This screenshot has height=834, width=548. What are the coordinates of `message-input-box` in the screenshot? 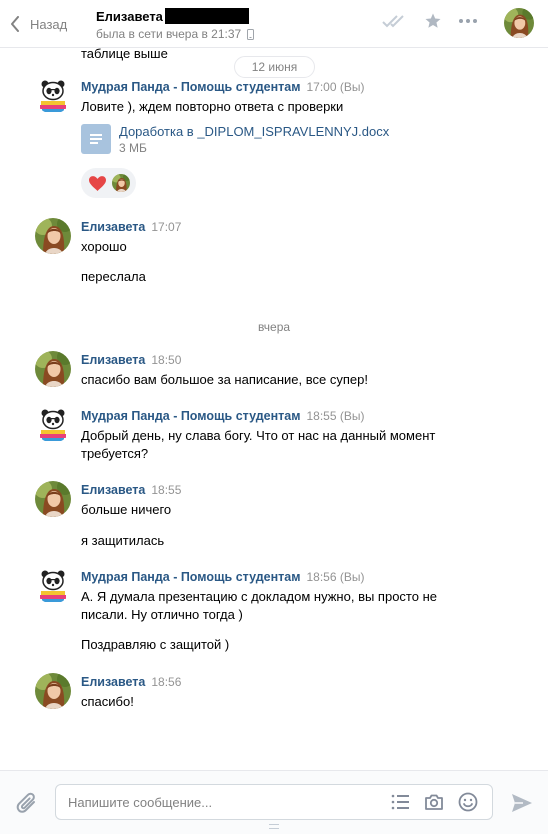 It's located at (274, 802).